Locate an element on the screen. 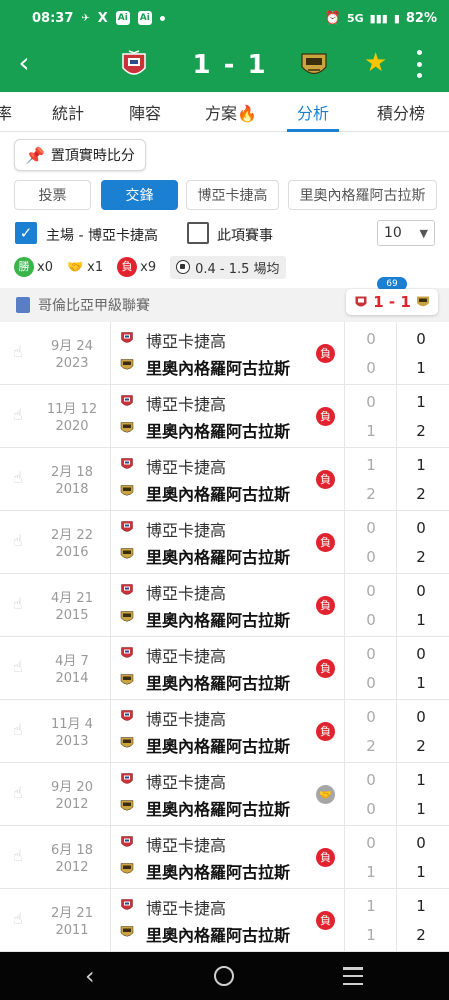  home-filter-checkbox: ✓ is located at coordinates (26, 233).